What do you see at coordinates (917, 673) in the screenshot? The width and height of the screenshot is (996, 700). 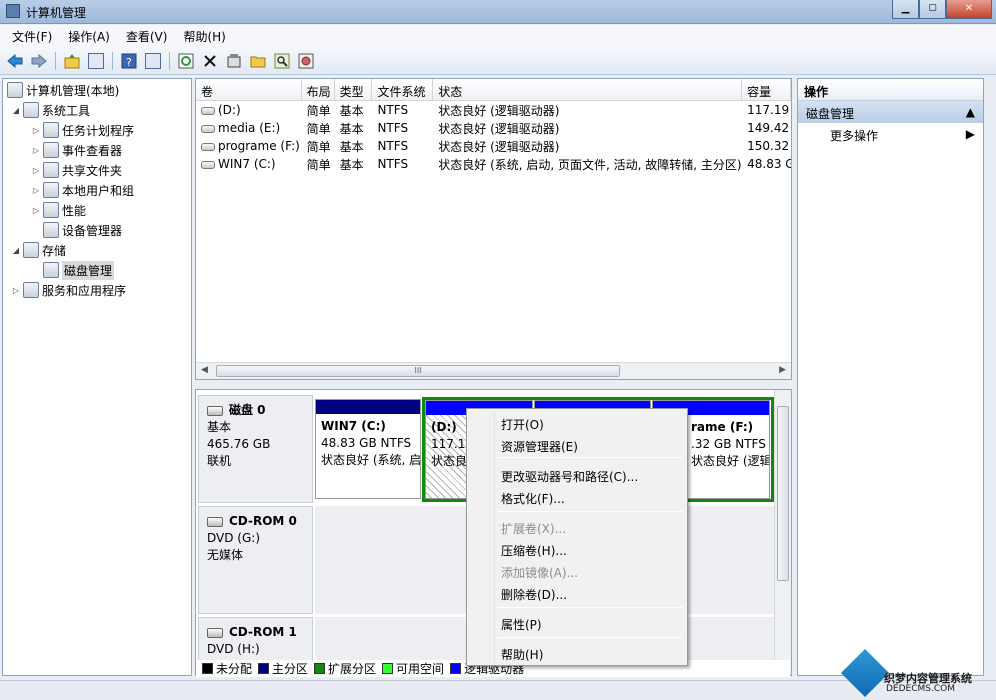 I see `watermark: 织梦内容管理系统 DEDECMS.COM` at bounding box center [917, 673].